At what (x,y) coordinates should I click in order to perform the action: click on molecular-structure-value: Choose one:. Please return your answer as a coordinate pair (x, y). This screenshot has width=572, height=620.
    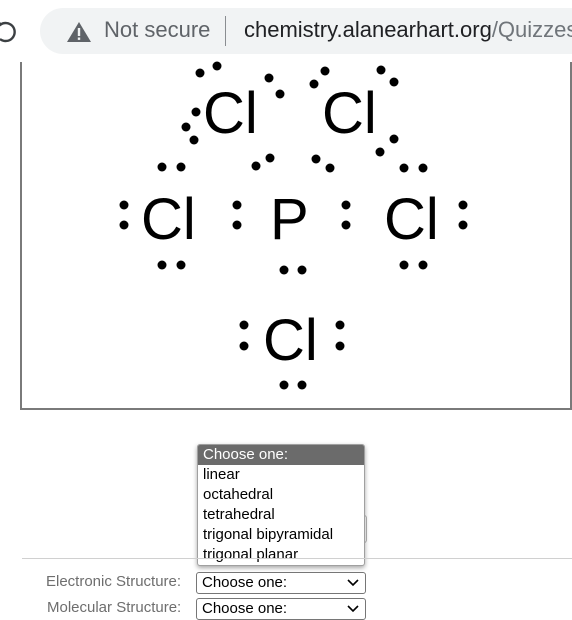
    Looking at the image, I should click on (245, 608).